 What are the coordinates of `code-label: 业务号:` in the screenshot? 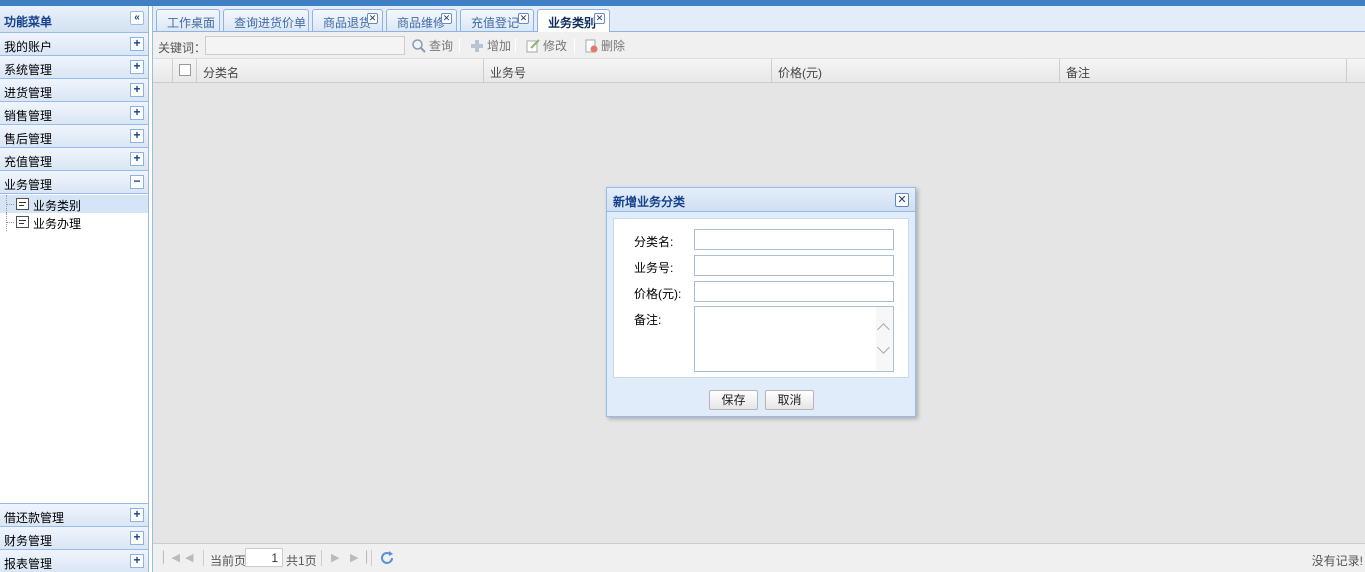 It's located at (654, 268).